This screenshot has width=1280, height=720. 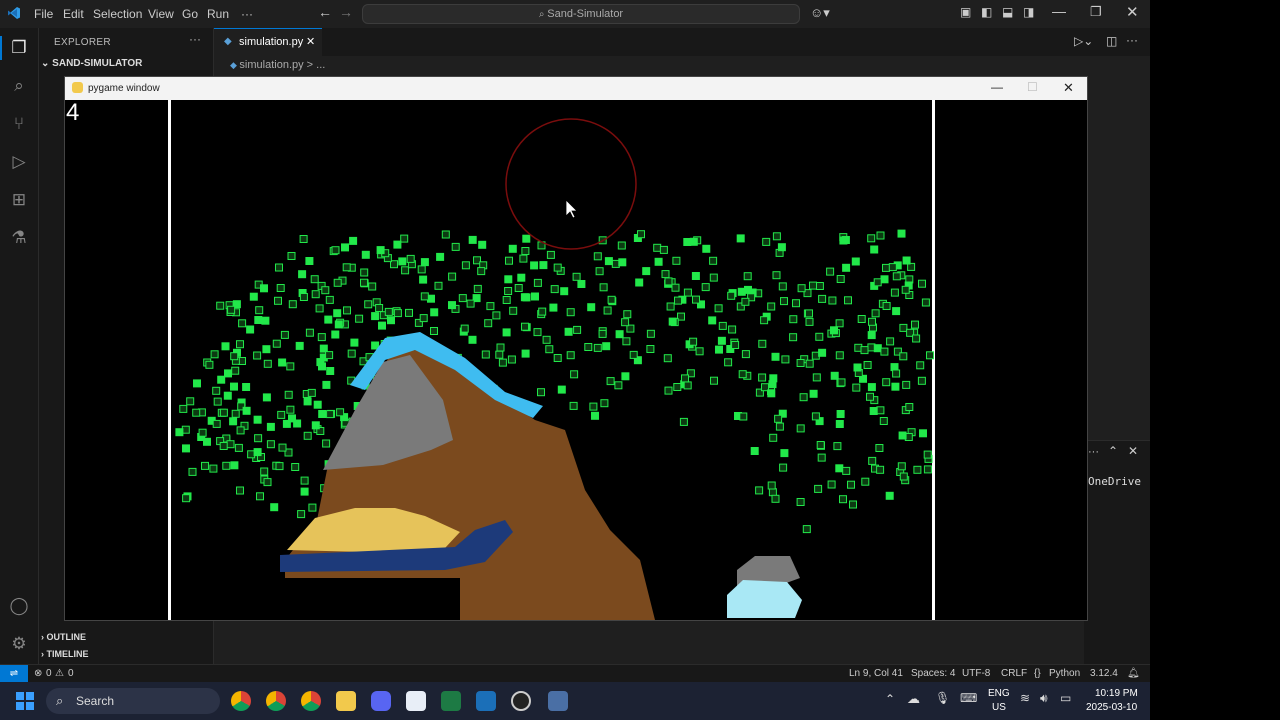 I want to click on notepad-icon, so click(x=416, y=701).